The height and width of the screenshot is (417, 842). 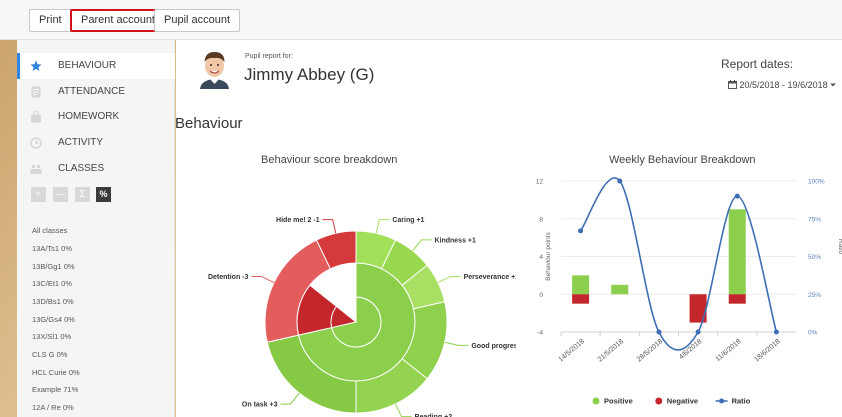 What do you see at coordinates (92, 91) in the screenshot?
I see `sidebar-item-label: ATTENDANCE` at bounding box center [92, 91].